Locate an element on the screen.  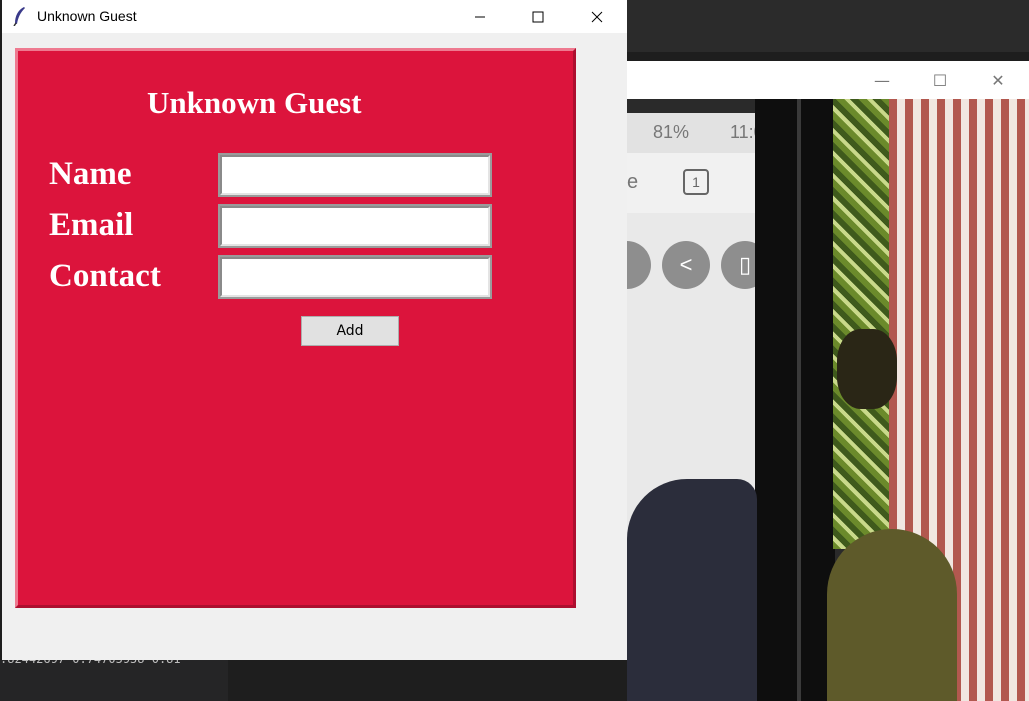
camera-minimize-button: — is located at coordinates (882, 80).